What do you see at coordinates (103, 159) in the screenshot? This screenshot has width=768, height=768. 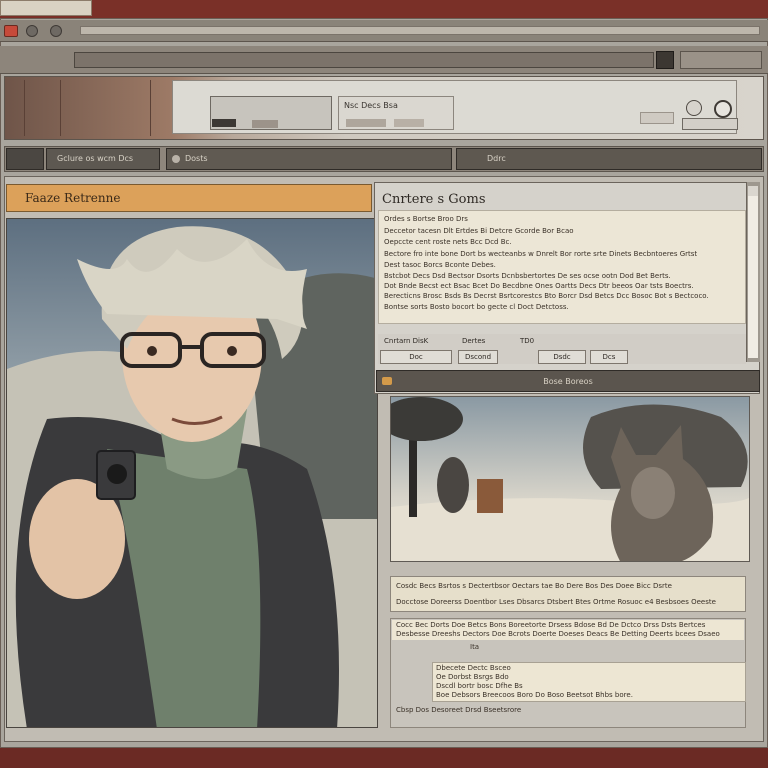 I see `tab-first: Gclure os wcm Dcs` at bounding box center [103, 159].